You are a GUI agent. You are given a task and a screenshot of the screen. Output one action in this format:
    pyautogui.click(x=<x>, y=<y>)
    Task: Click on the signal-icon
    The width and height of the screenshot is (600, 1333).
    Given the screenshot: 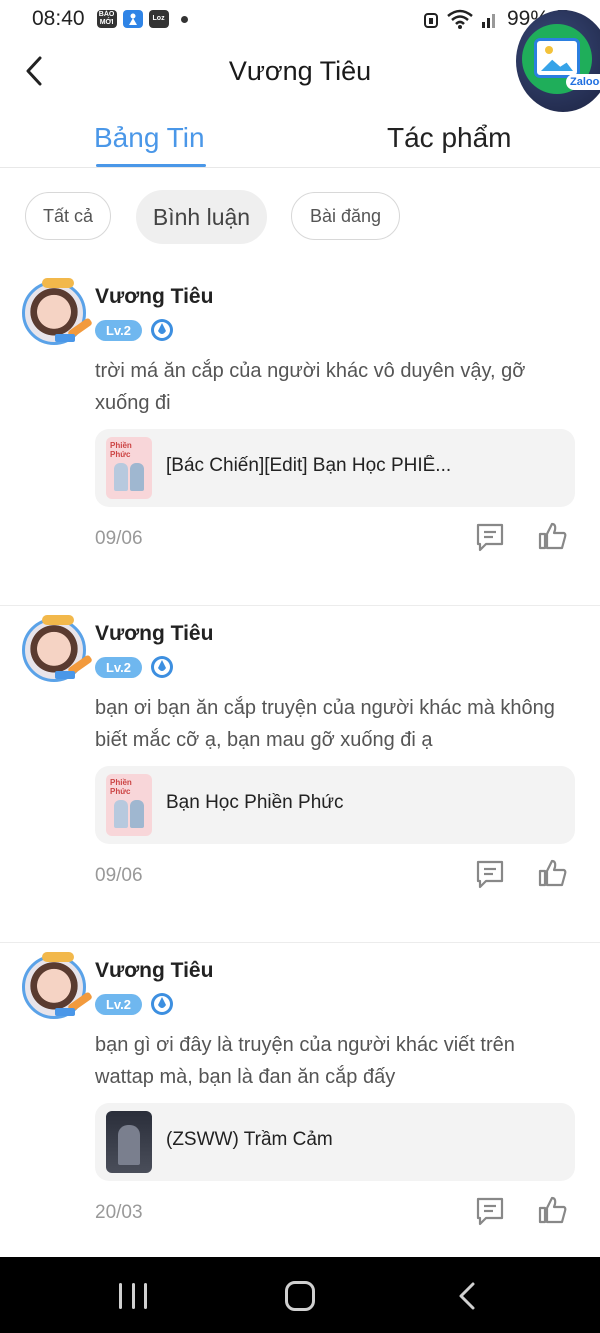 What is the action you would take?
    pyautogui.click(x=488, y=21)
    